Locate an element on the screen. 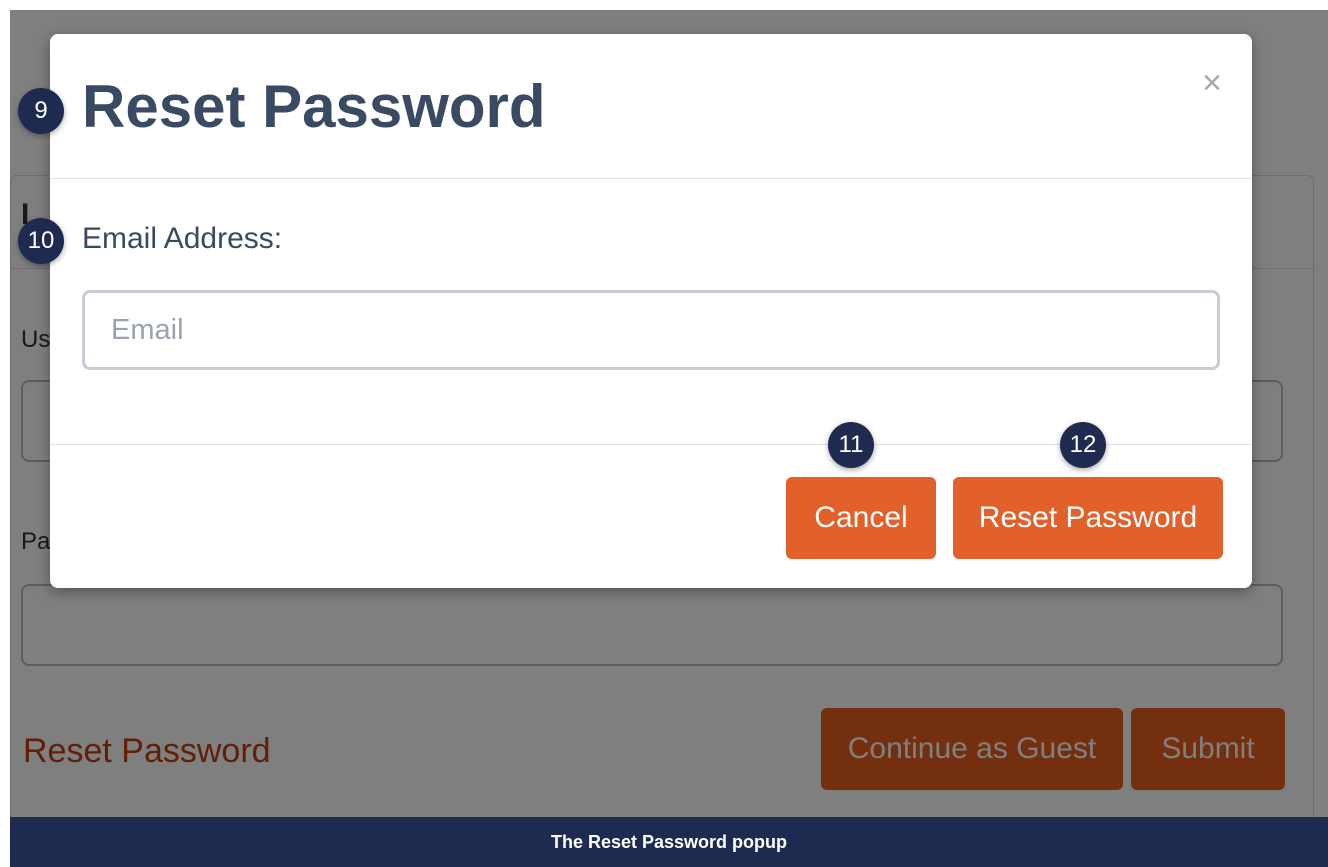  caption-text: The Reset Password popup is located at coordinates (669, 841).